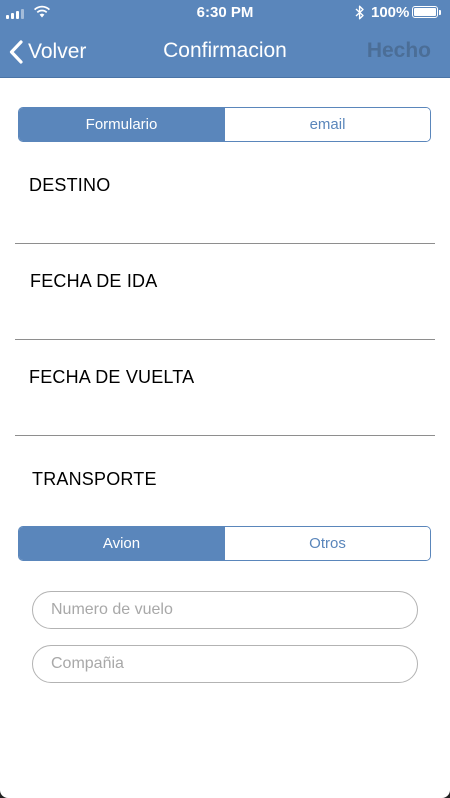 Image resolution: width=450 pixels, height=798 pixels. I want to click on done-button: Hecho, so click(399, 51).